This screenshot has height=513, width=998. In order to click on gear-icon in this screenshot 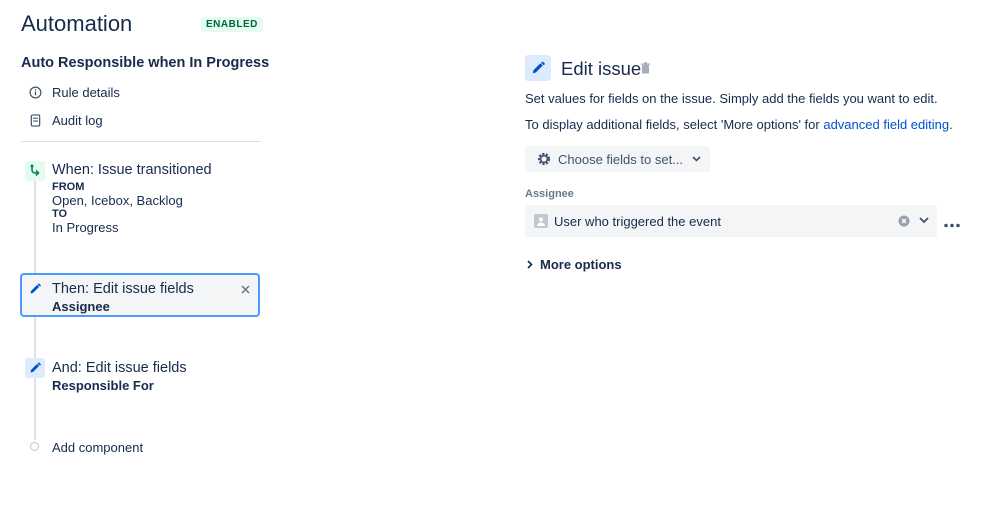, I will do `click(544, 159)`.